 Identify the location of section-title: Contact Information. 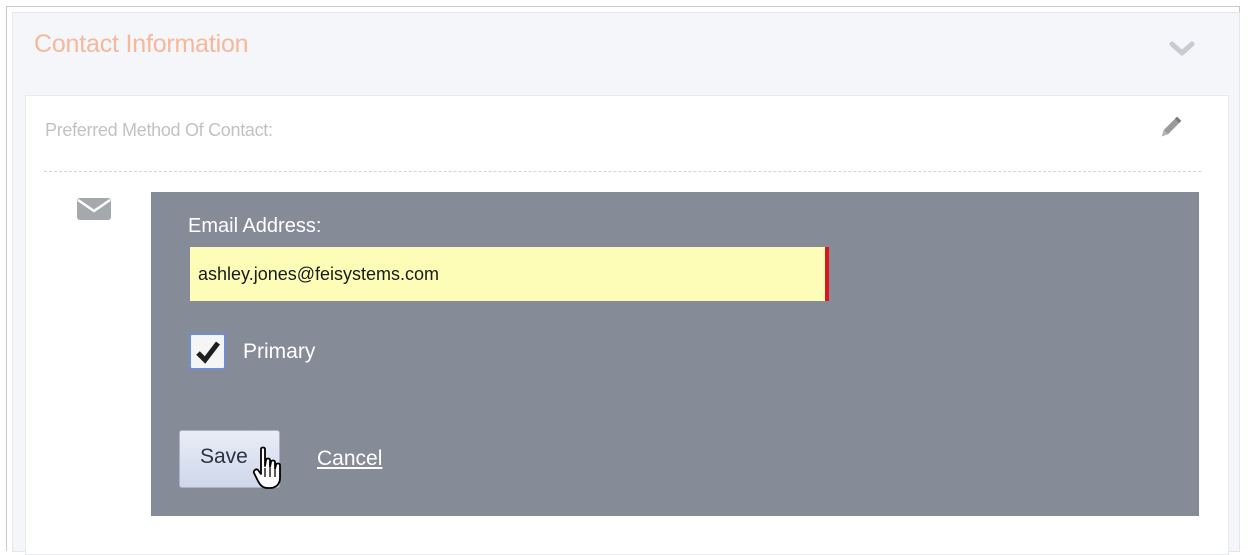
(141, 44).